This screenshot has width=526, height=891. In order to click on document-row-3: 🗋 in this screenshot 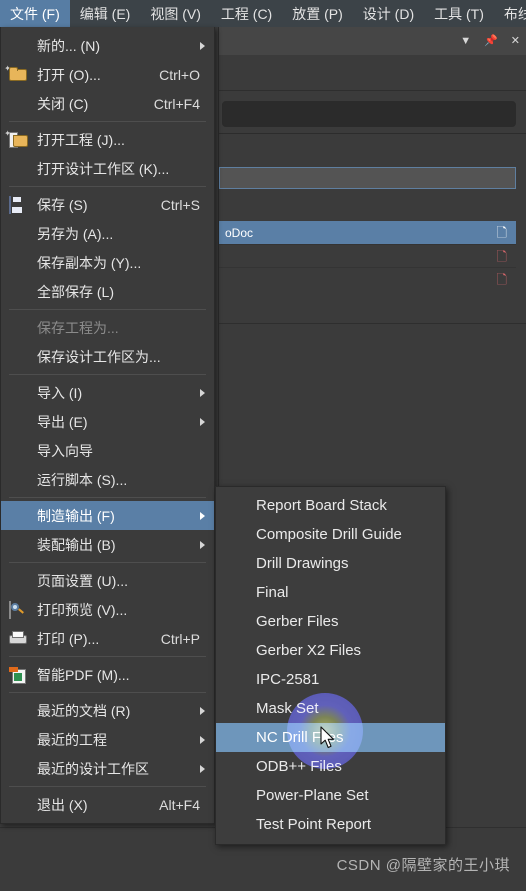, I will do `click(367, 278)`.